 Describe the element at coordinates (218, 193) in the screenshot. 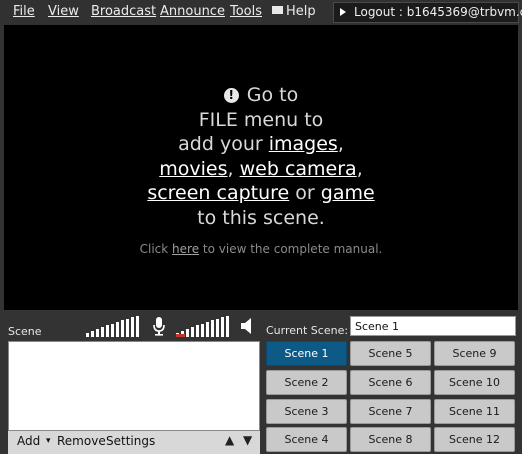

I see `screen-capture-link: screen capture` at that location.